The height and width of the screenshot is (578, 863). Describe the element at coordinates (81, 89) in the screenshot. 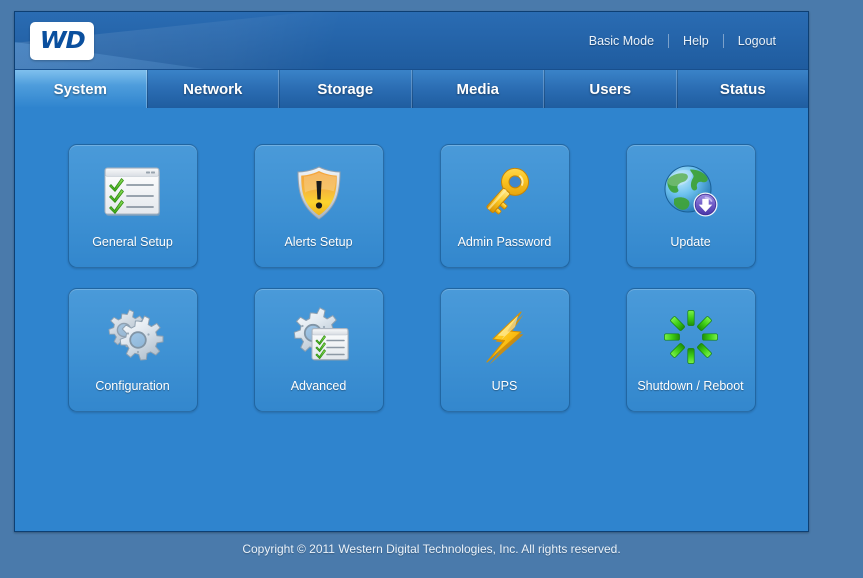

I see `tab-system: System` at that location.